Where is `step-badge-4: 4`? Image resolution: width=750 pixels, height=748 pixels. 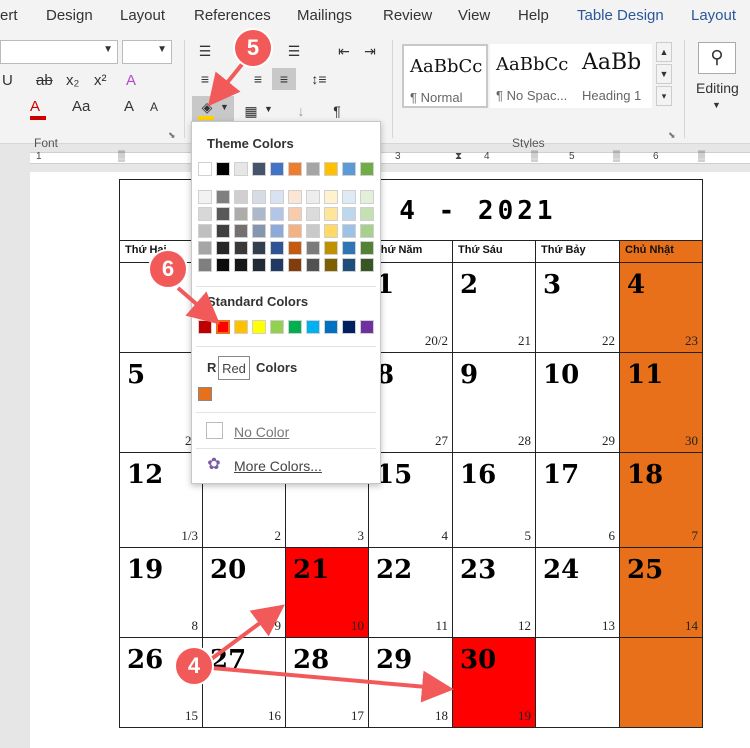 step-badge-4: 4 is located at coordinates (194, 666).